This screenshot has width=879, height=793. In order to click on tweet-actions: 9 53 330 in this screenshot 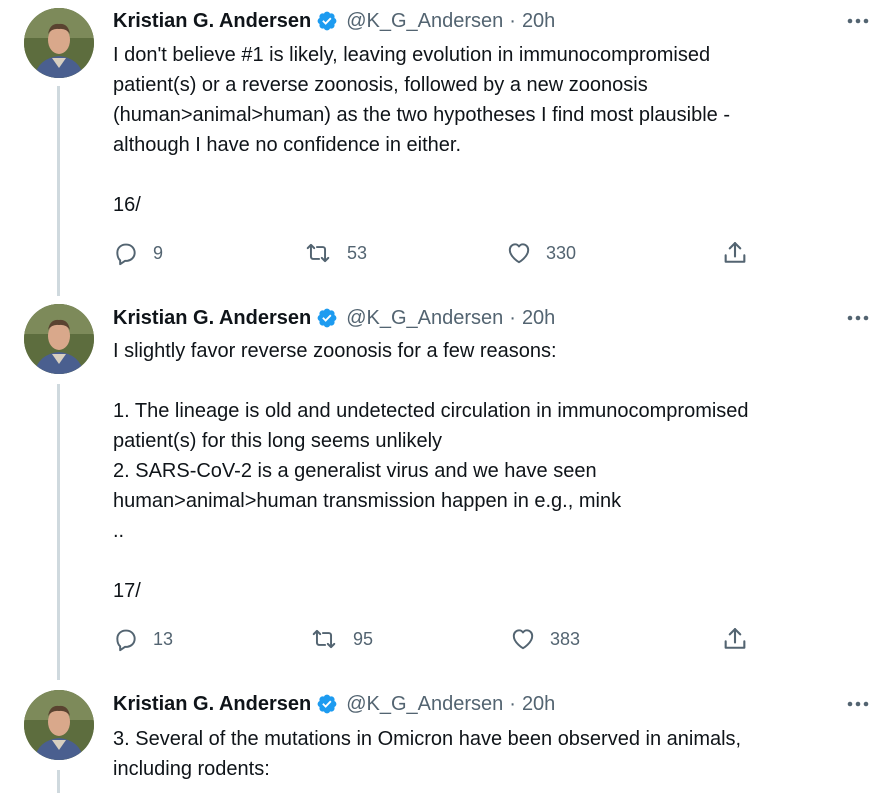, I will do `click(433, 253)`.